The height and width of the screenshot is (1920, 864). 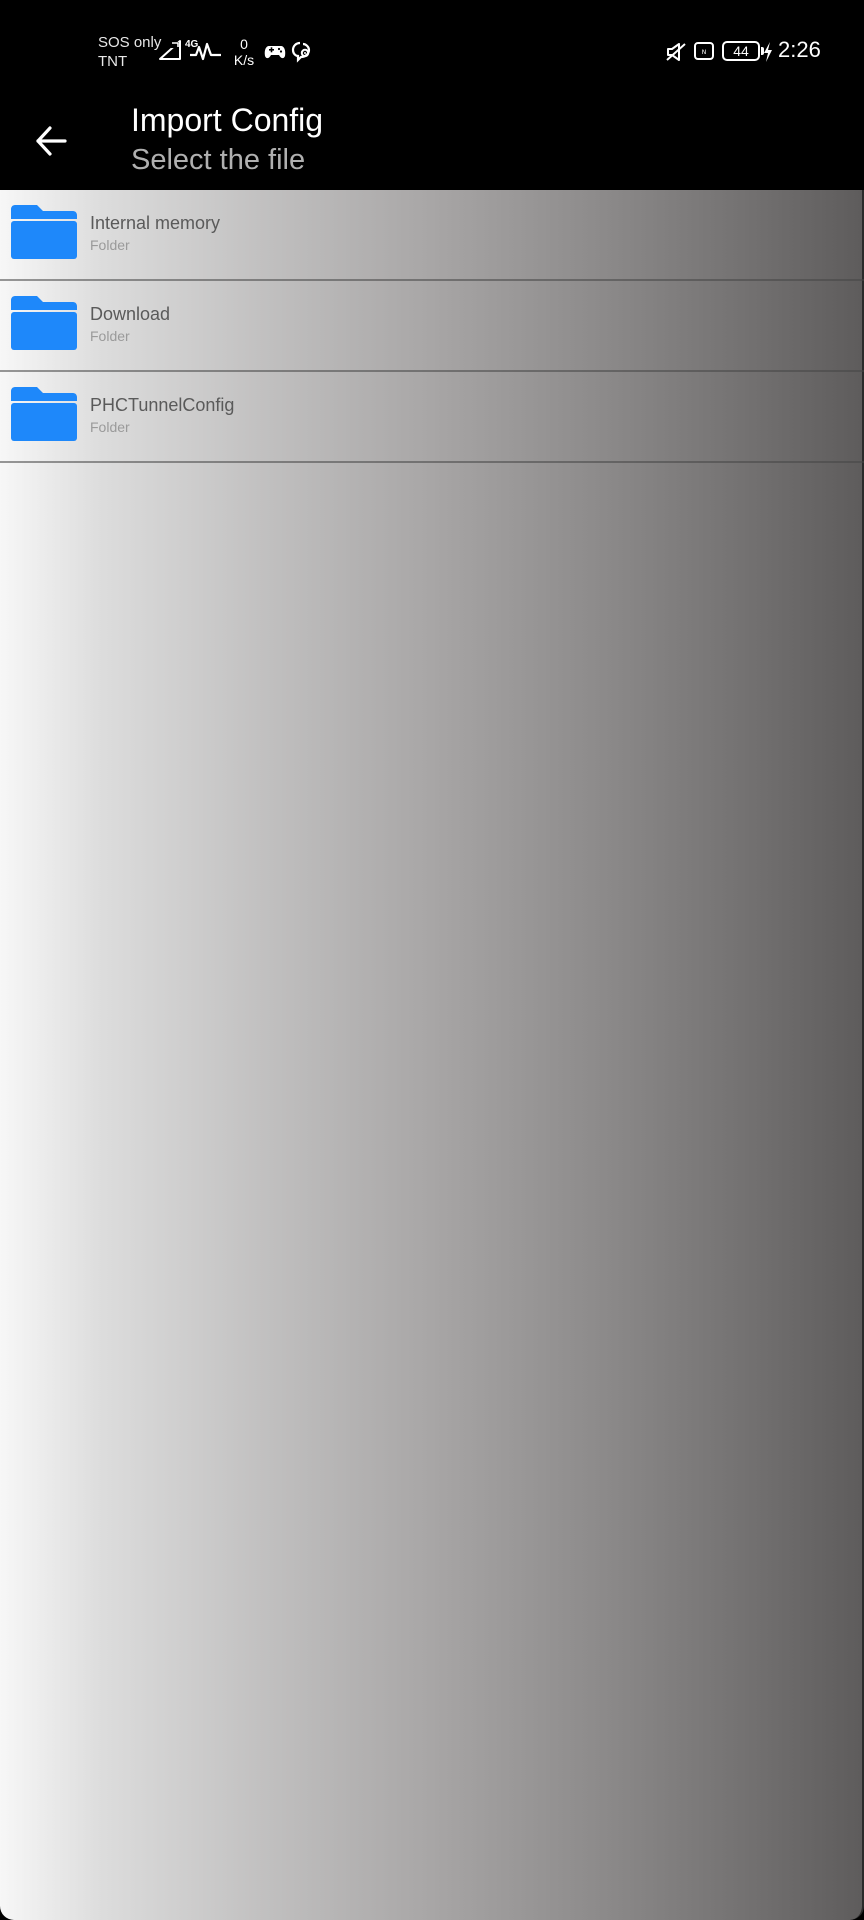 I want to click on app-bar: Import Config Select the file, so click(x=432, y=141).